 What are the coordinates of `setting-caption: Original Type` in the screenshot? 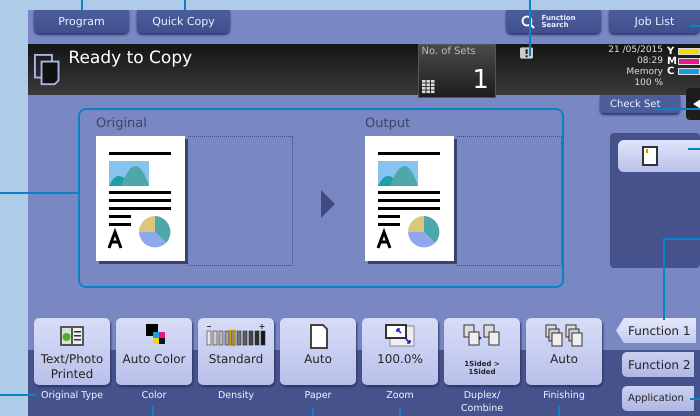 It's located at (72, 395).